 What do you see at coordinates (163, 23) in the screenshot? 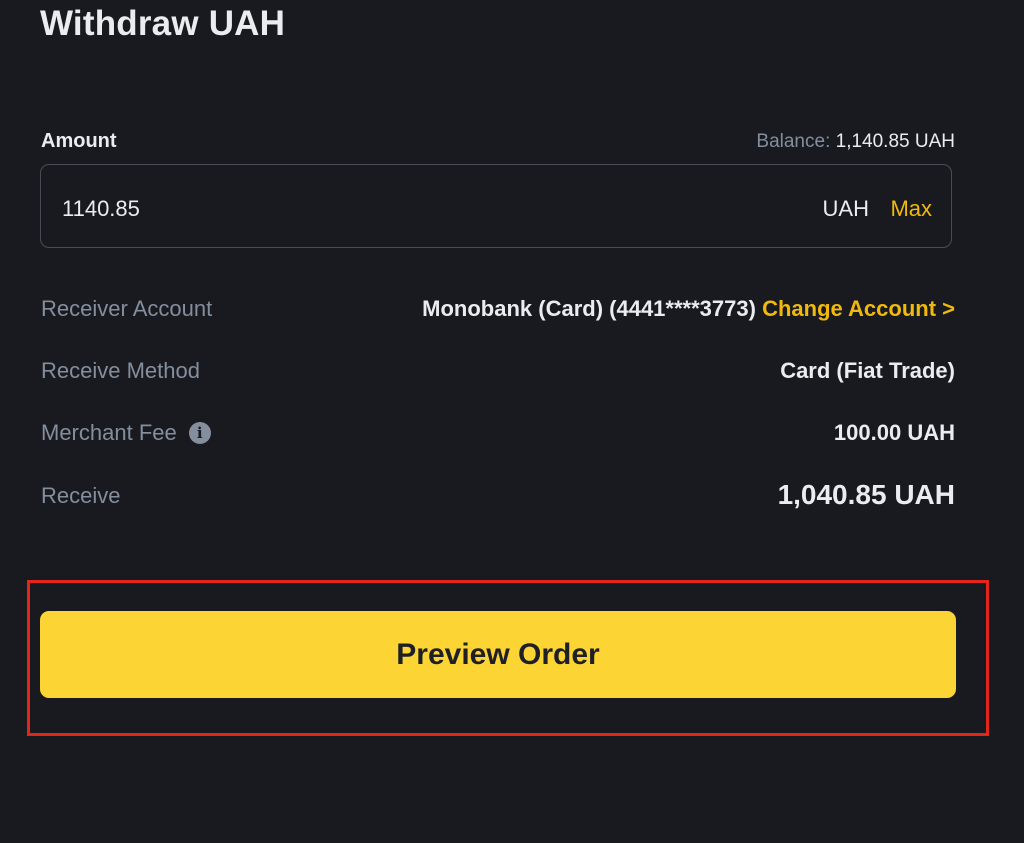
I see `page-title: Withdraw UAH` at bounding box center [163, 23].